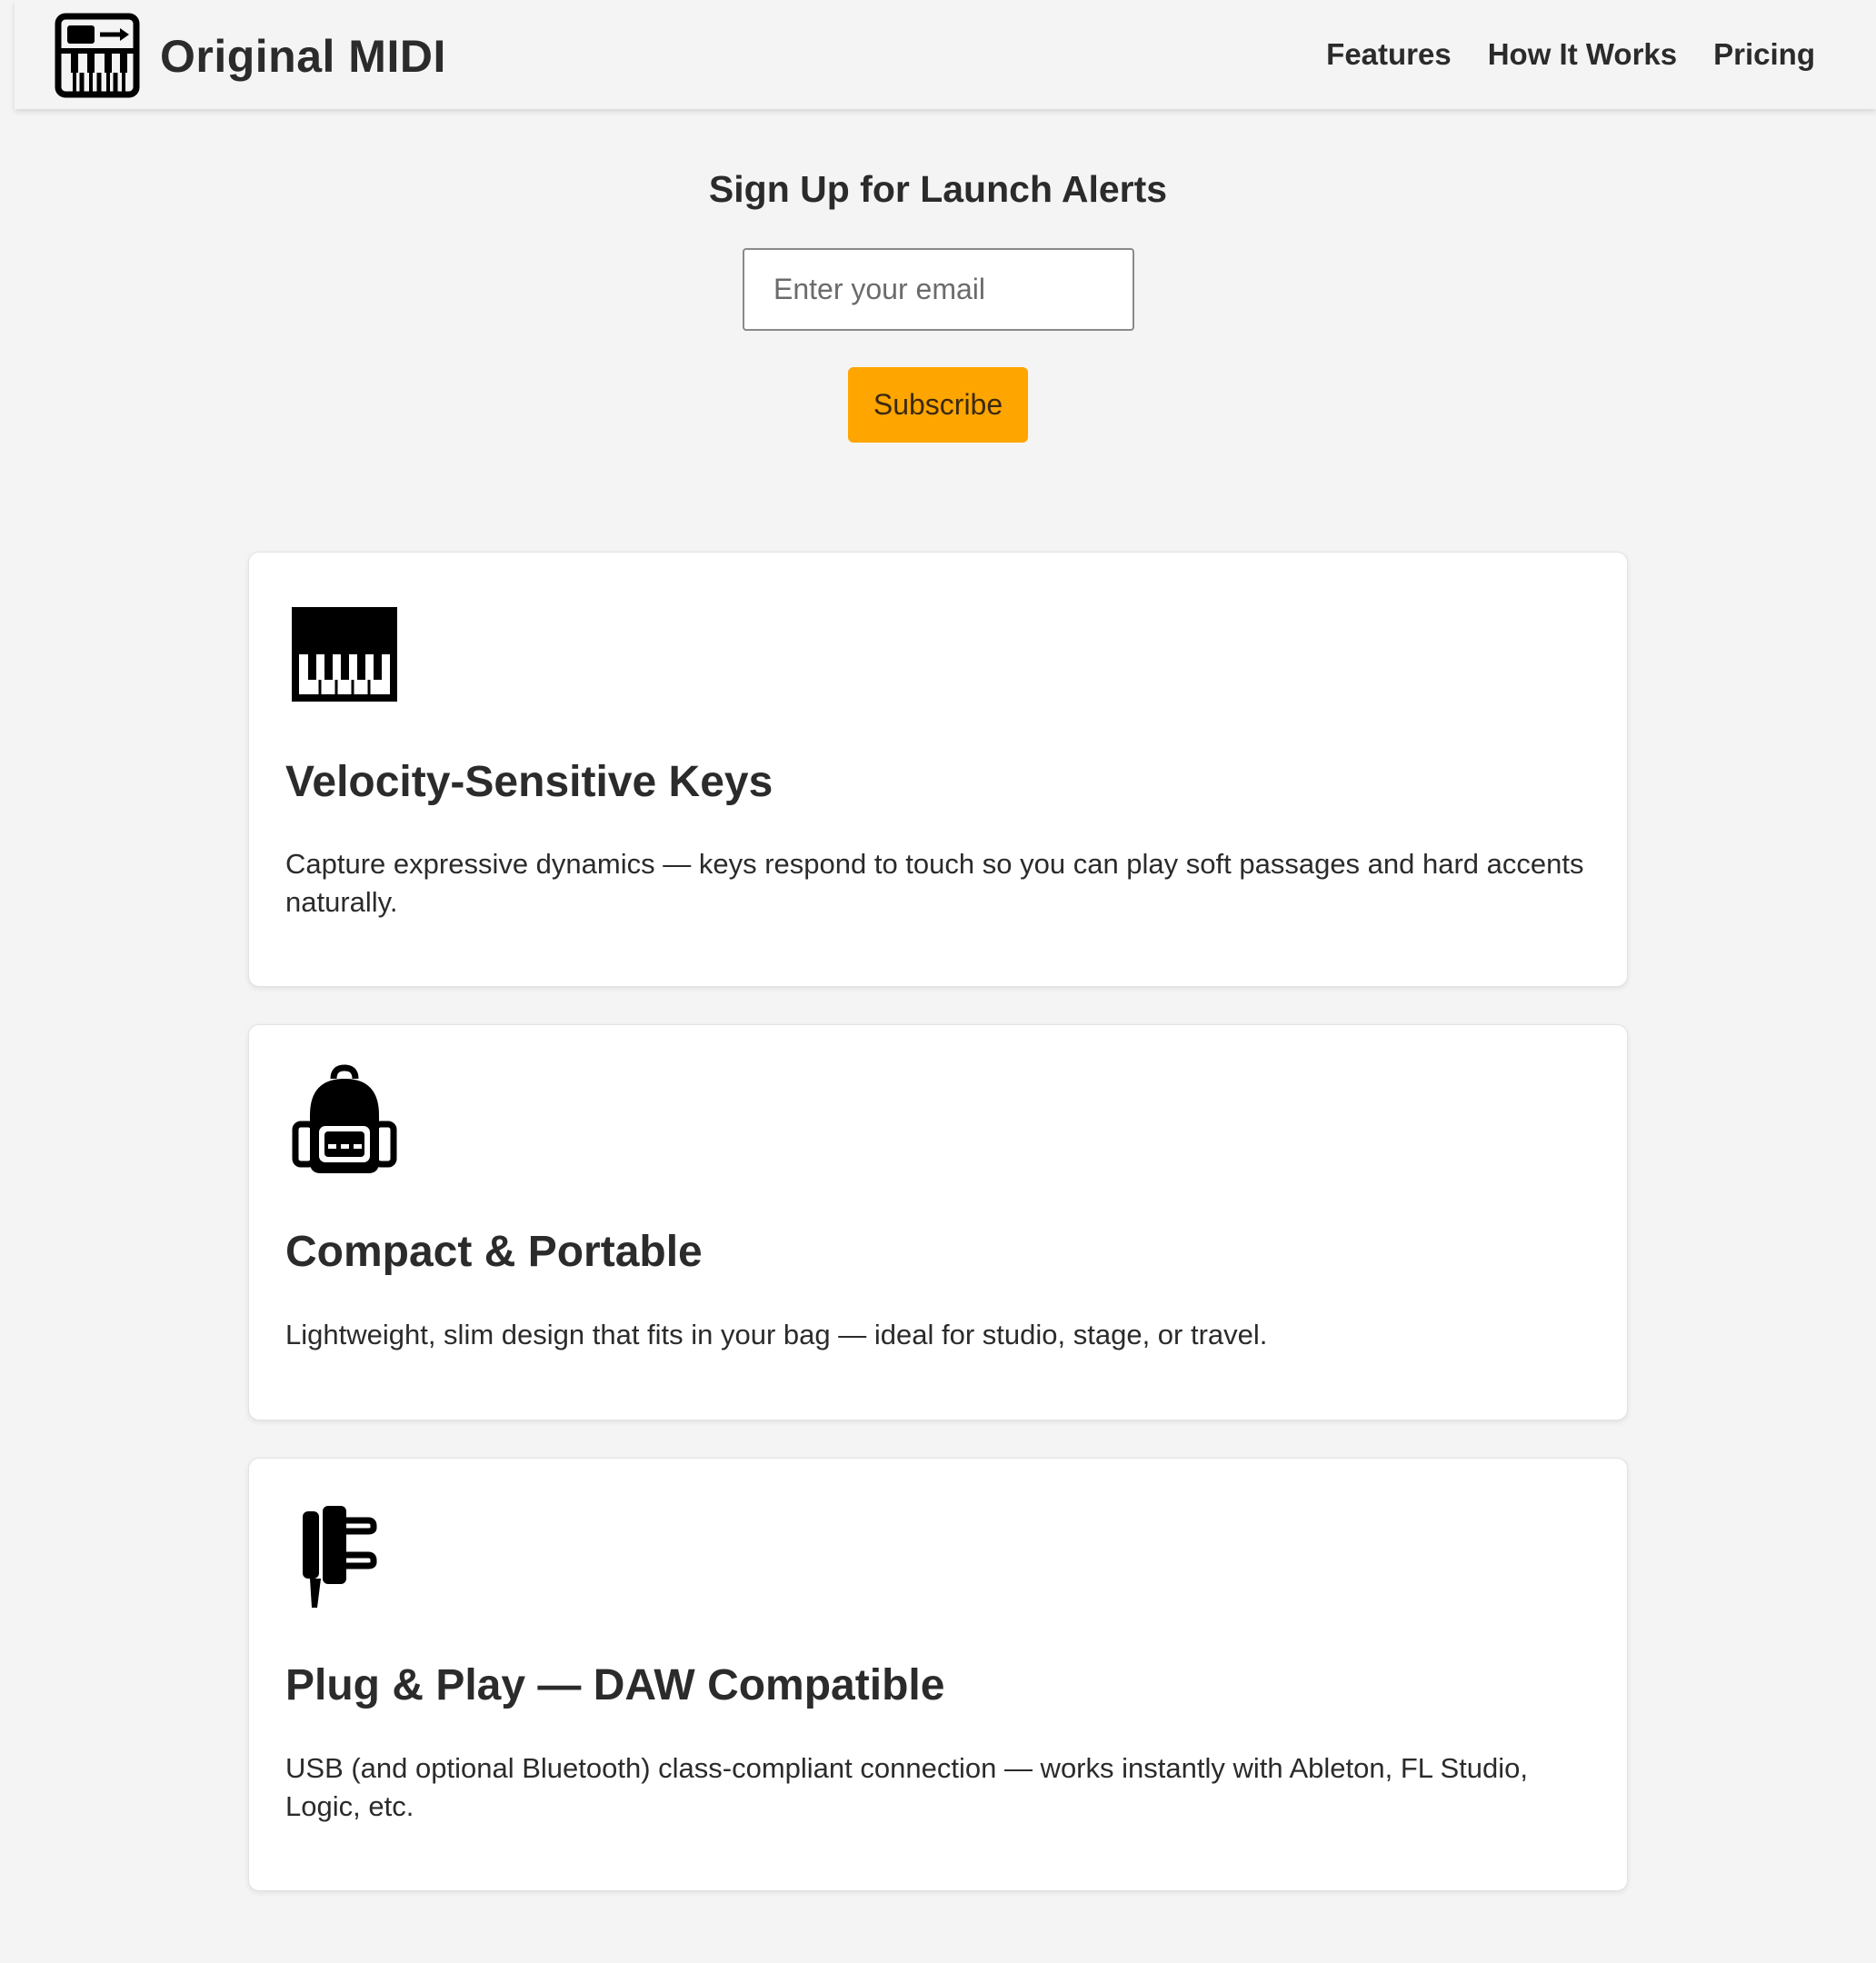  I want to click on nav-link-how-it-works: How It Works, so click(1582, 55).